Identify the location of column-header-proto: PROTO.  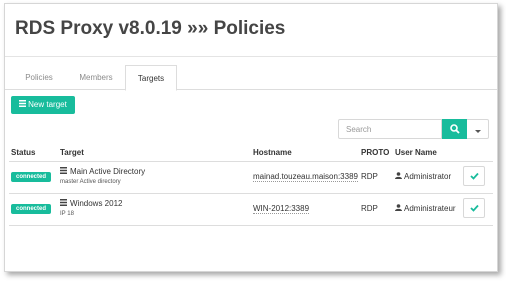
(375, 152).